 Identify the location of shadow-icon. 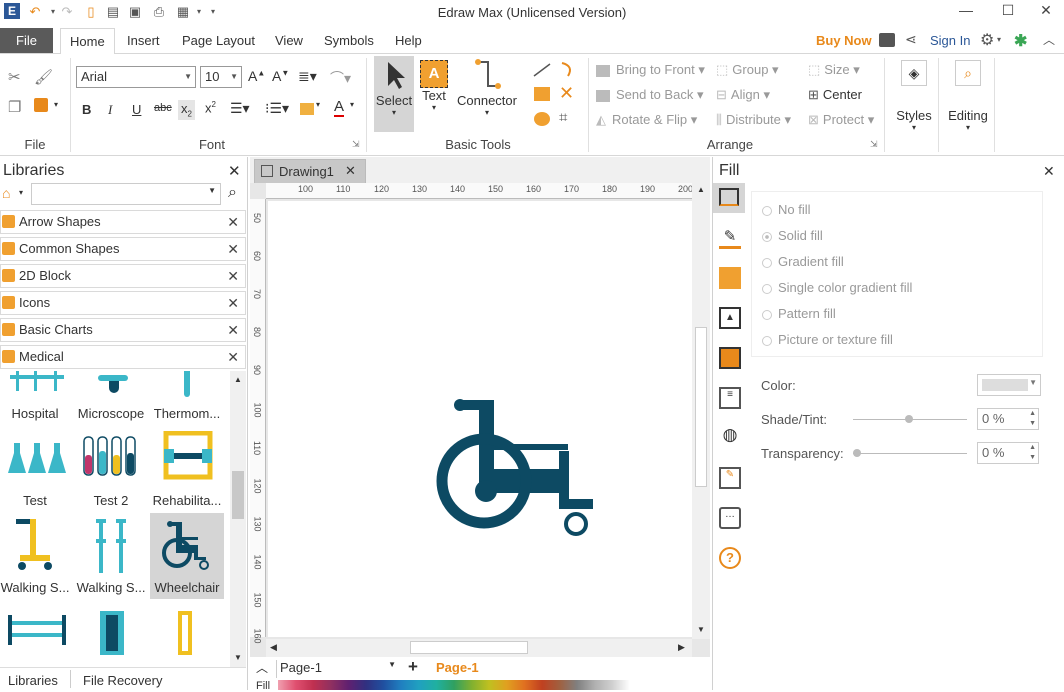
(730, 278).